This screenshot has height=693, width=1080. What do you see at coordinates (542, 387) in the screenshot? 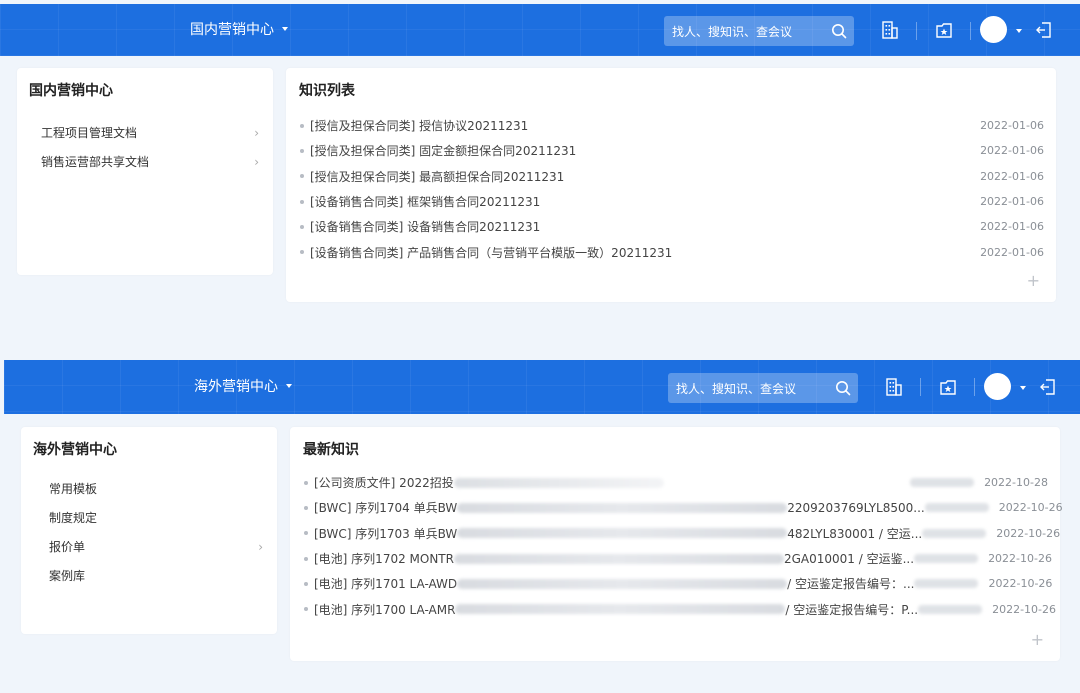
I see `top-navbar: 海外营销中心 找人、搜知识、查会议` at bounding box center [542, 387].